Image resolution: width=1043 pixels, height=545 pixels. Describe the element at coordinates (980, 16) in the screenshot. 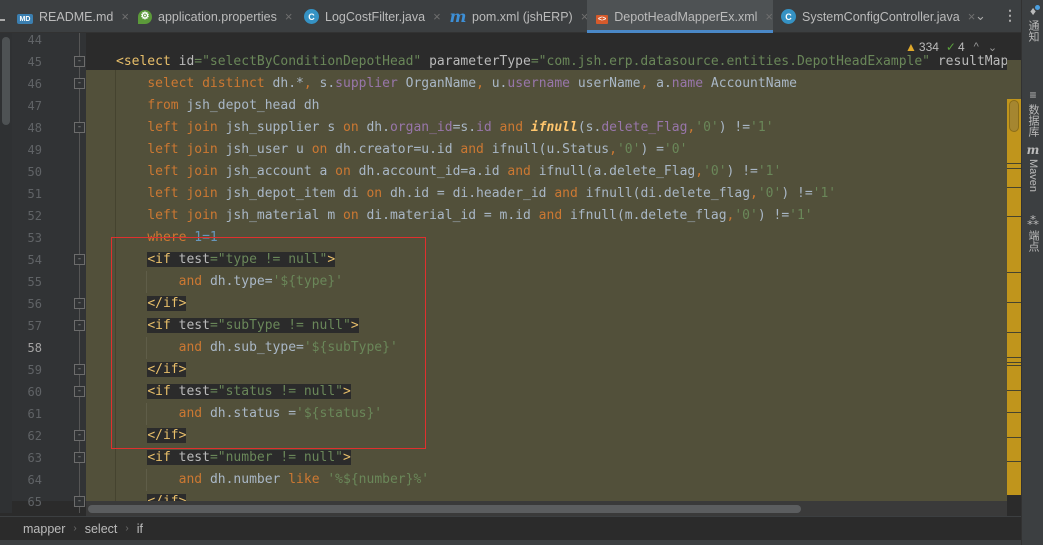

I see `chevron-down-icon: ⌄` at that location.